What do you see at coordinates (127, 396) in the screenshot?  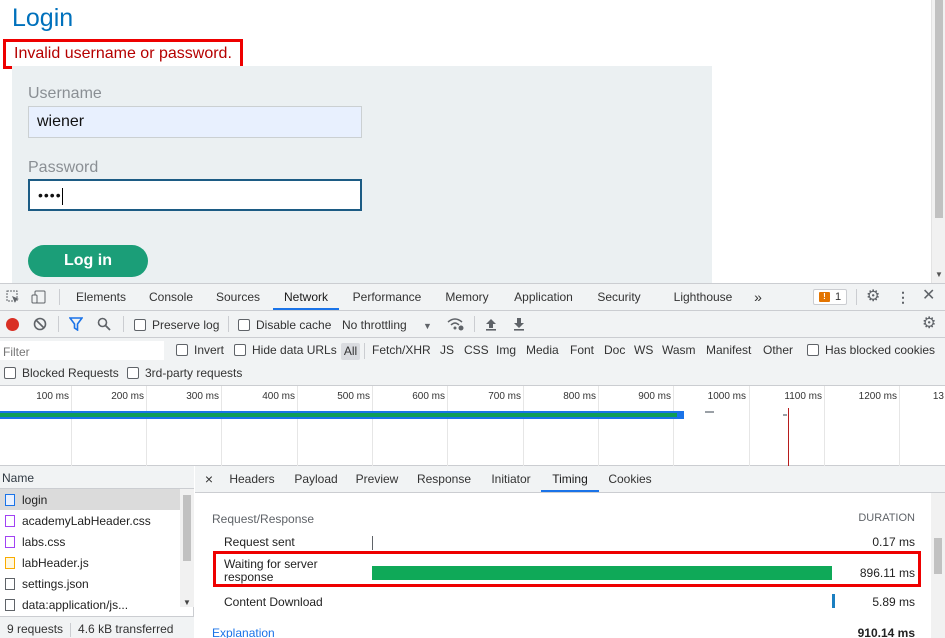 I see `overview-tick-label: 200 ms` at bounding box center [127, 396].